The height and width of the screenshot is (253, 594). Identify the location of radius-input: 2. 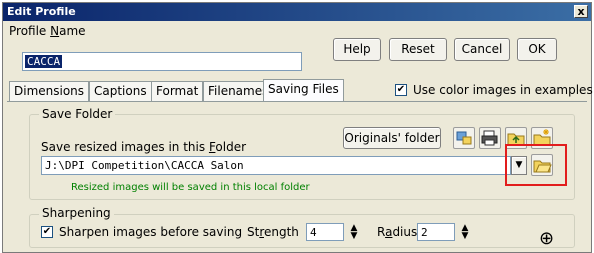
(436, 232).